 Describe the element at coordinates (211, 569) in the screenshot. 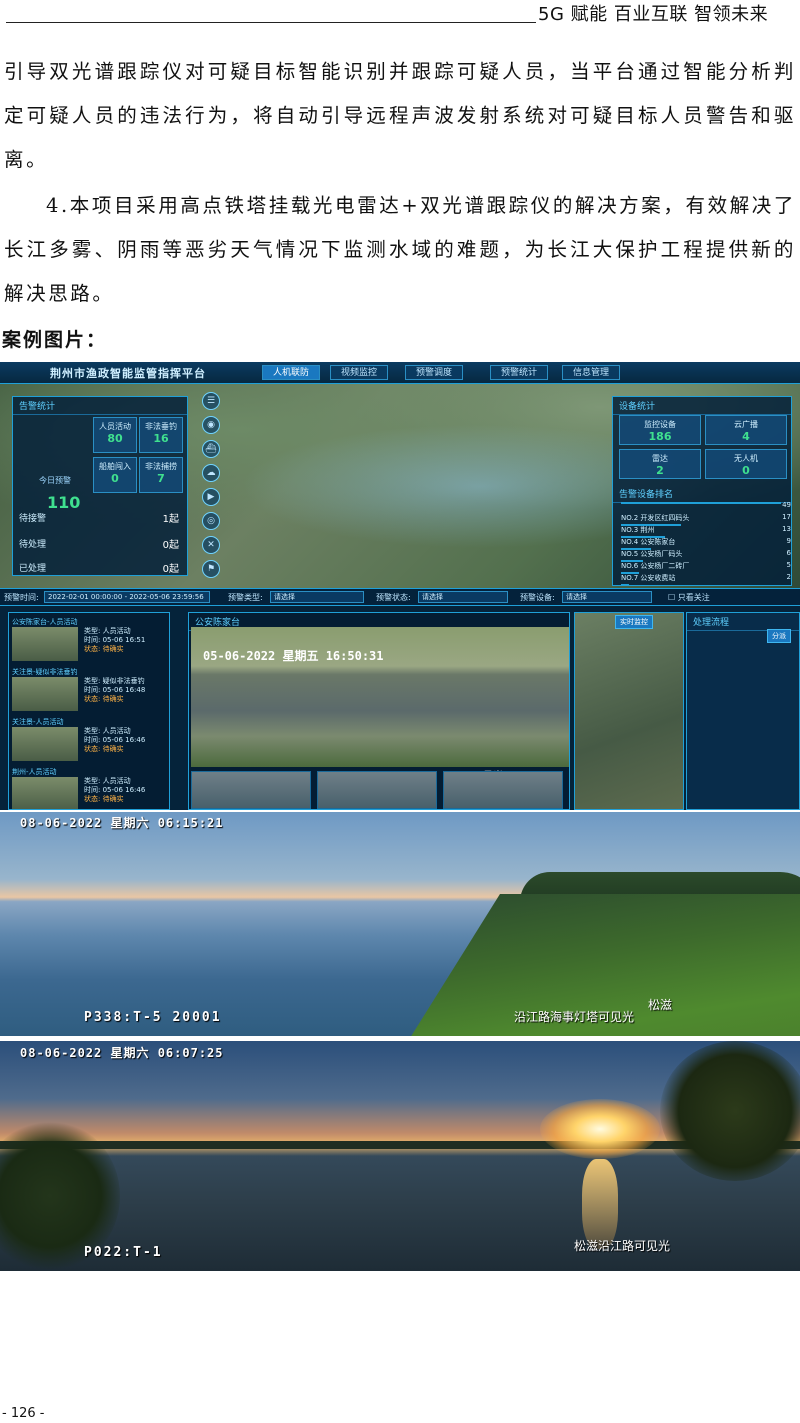

I see `group-icon: ⚑` at that location.